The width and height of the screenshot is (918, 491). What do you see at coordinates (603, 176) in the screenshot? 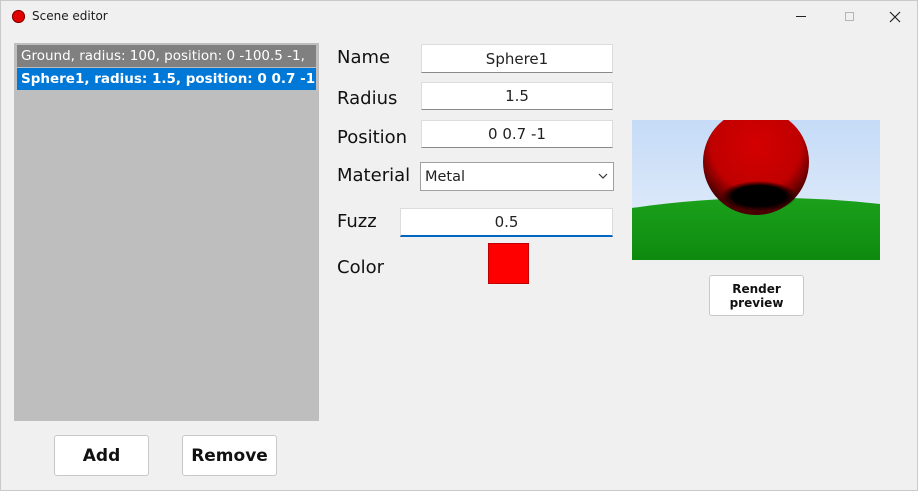
I see `chevron-down-icon` at bounding box center [603, 176].